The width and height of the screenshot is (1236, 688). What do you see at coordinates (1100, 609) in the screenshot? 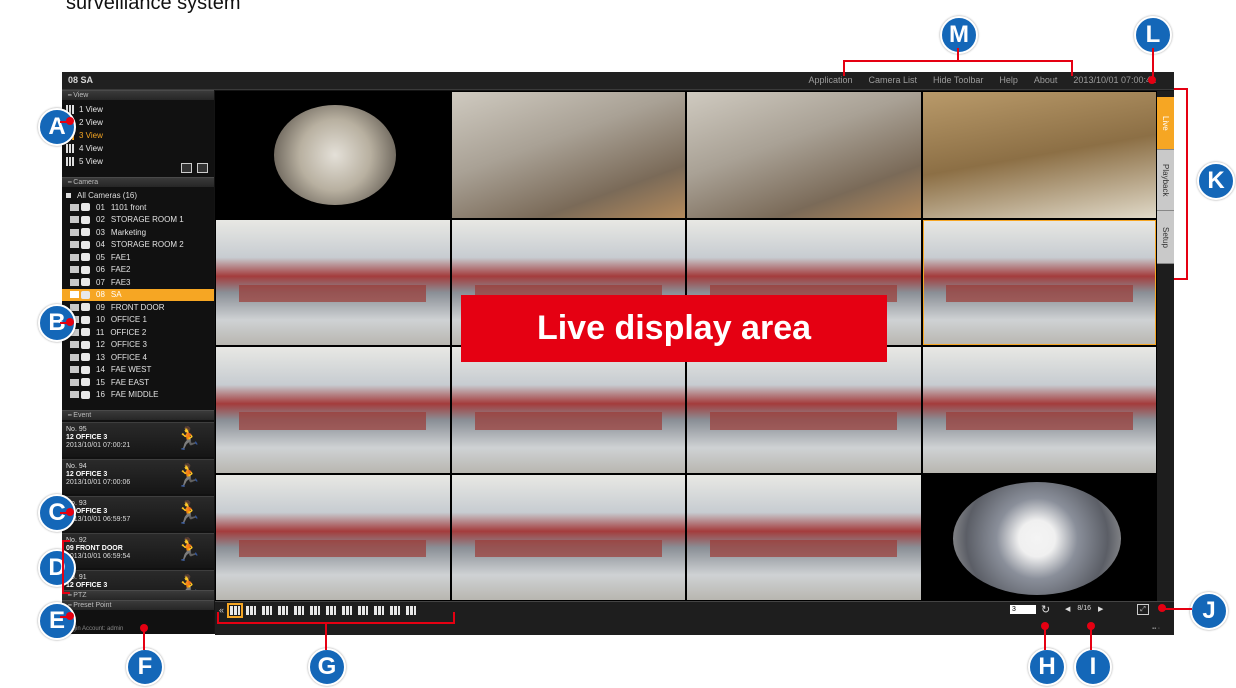
I see `next-page-icon: ▶` at bounding box center [1100, 609].